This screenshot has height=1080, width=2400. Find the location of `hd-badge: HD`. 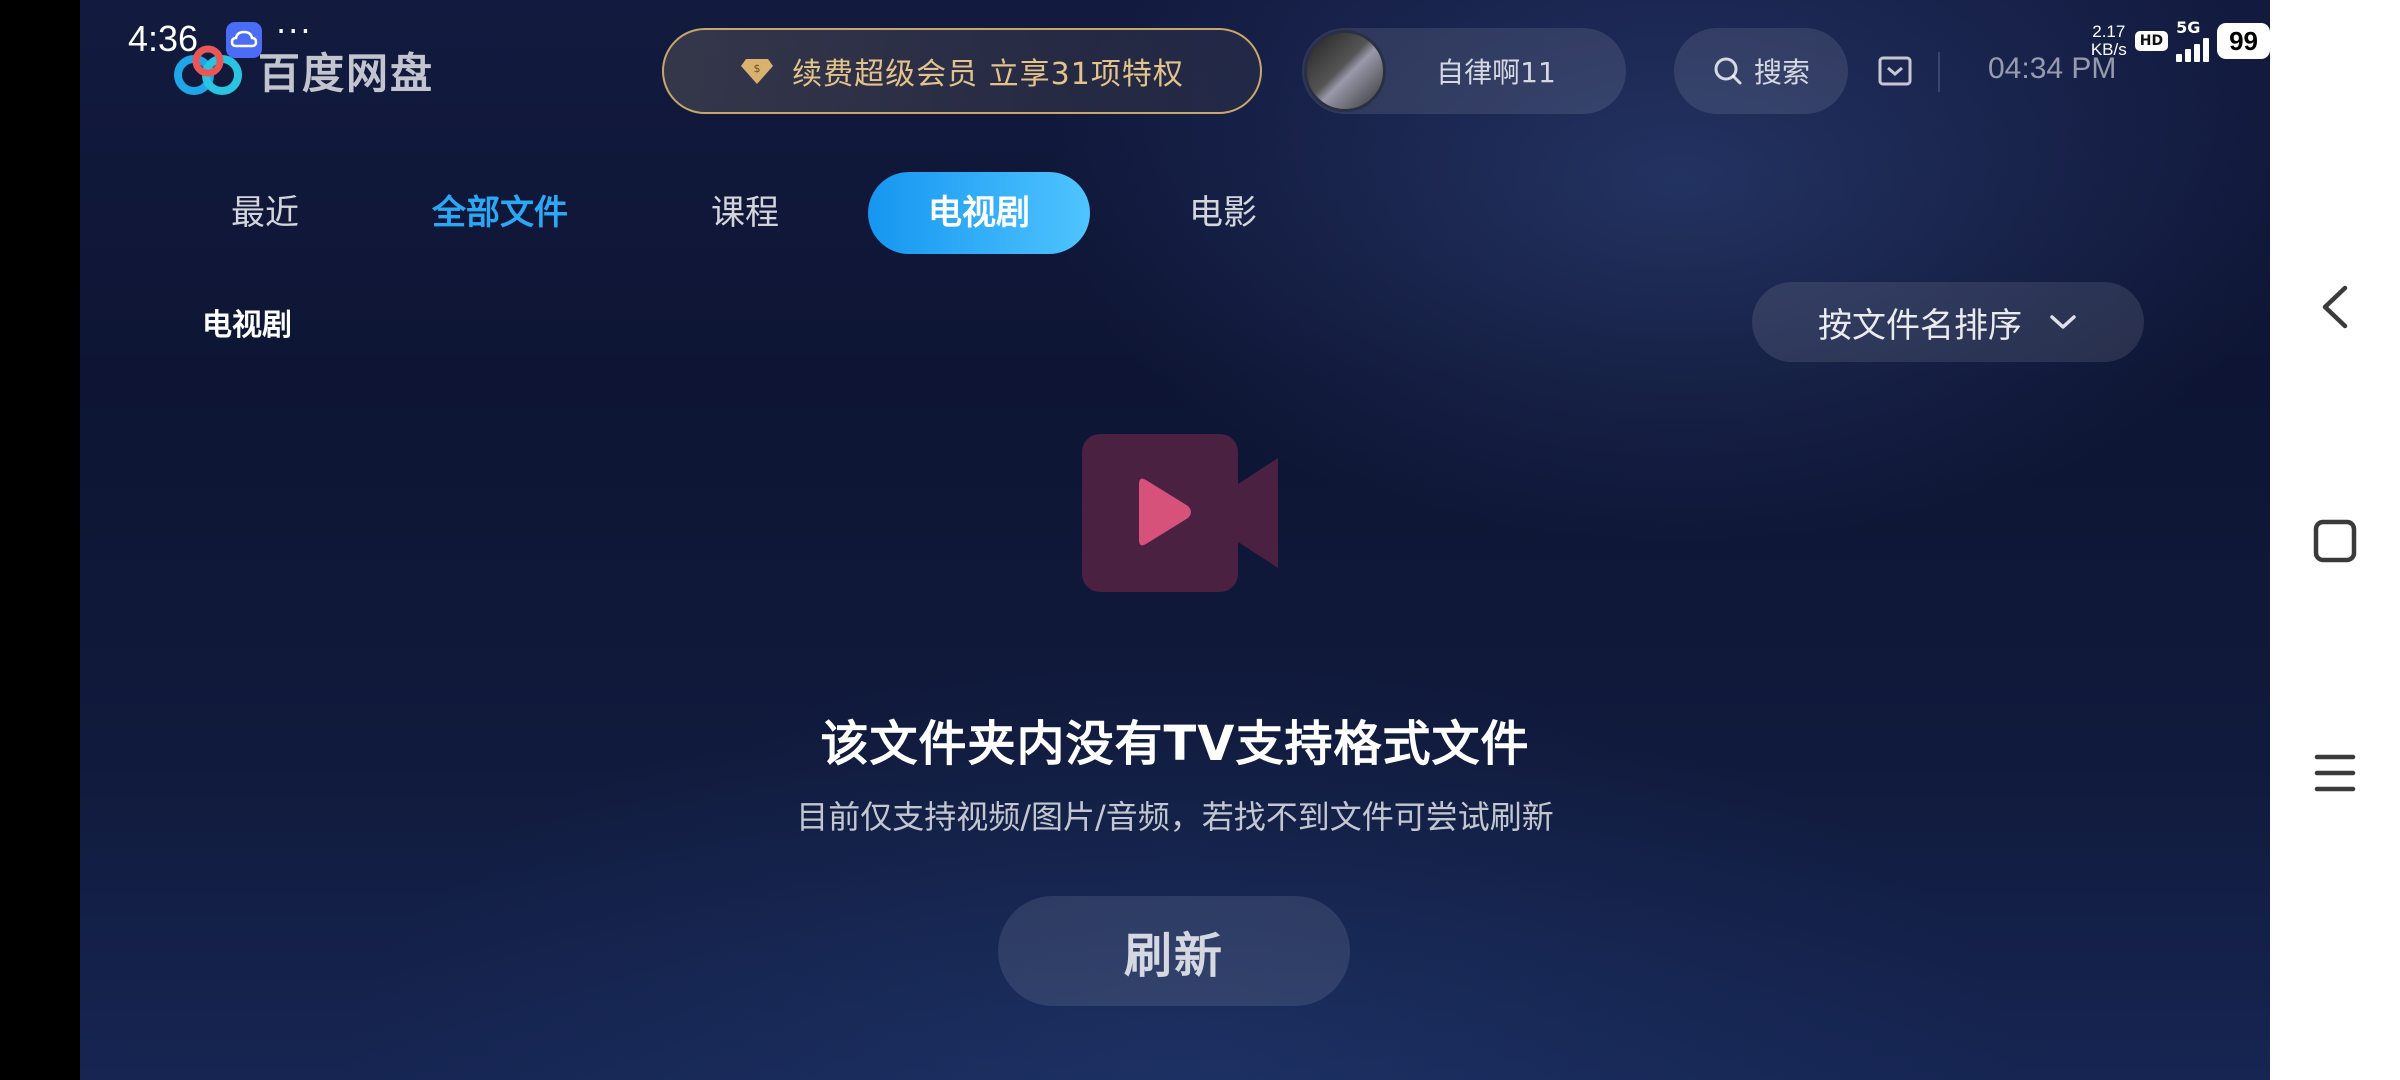

hd-badge: HD is located at coordinates (2151, 41).